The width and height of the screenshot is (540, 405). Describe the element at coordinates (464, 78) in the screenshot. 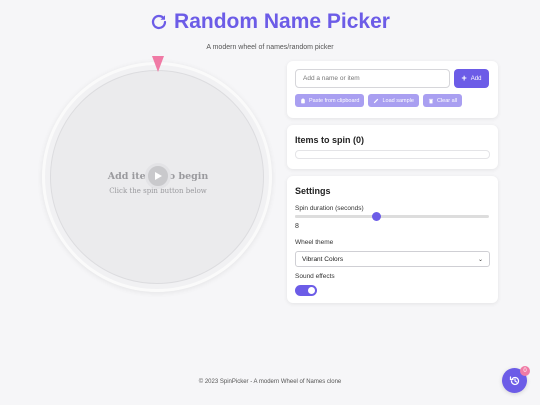

I see `plus-icon: +` at that location.